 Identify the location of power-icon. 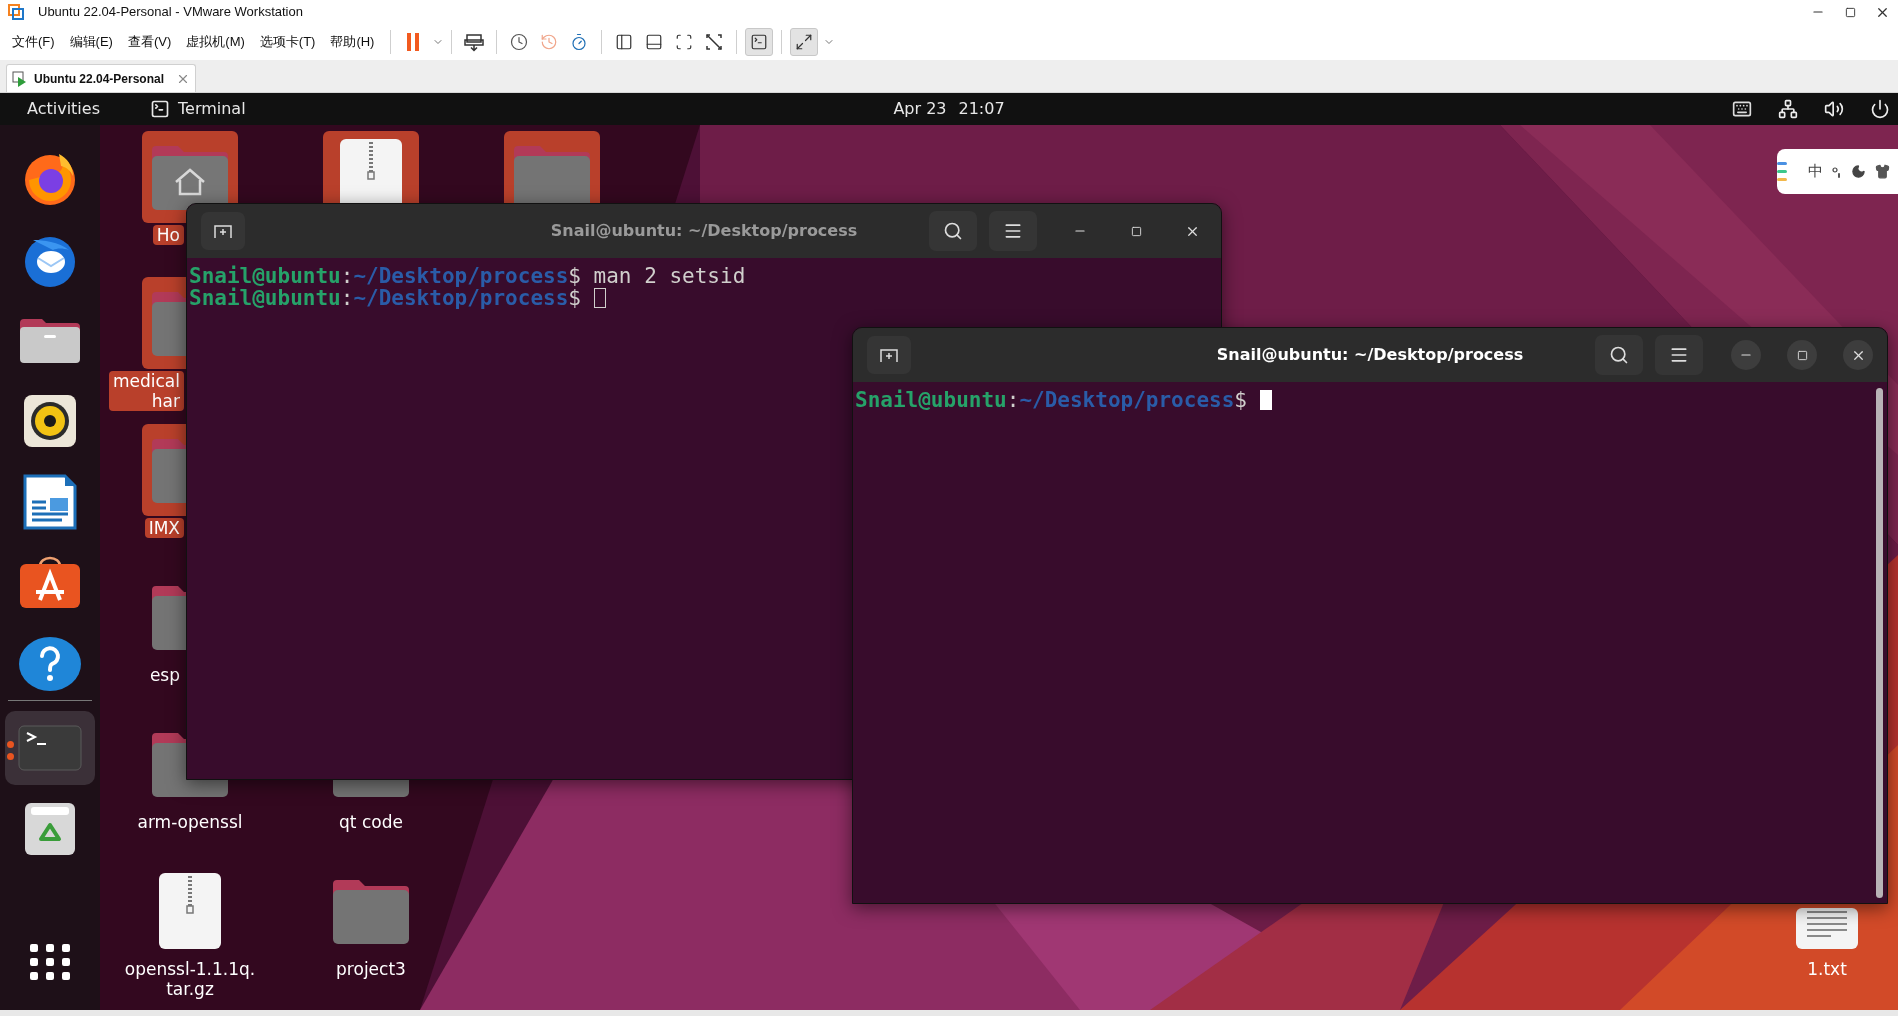
(1880, 109).